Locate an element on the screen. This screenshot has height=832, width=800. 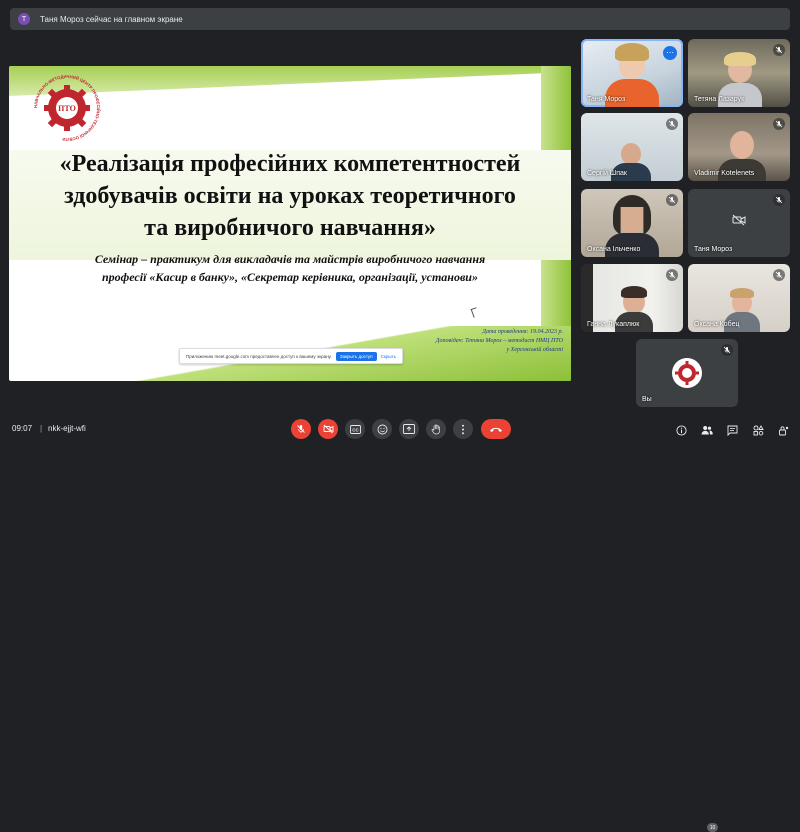
lock-person-icon is located at coordinates (783, 430).